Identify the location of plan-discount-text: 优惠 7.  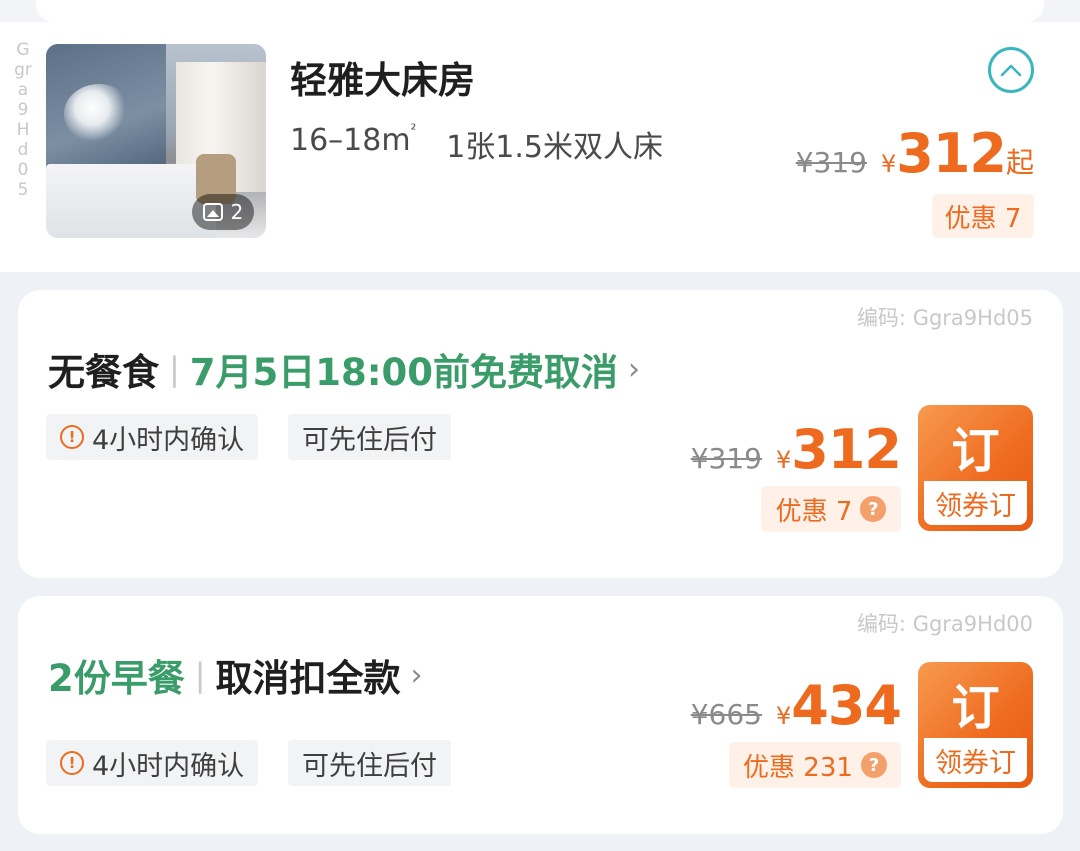
(814, 511).